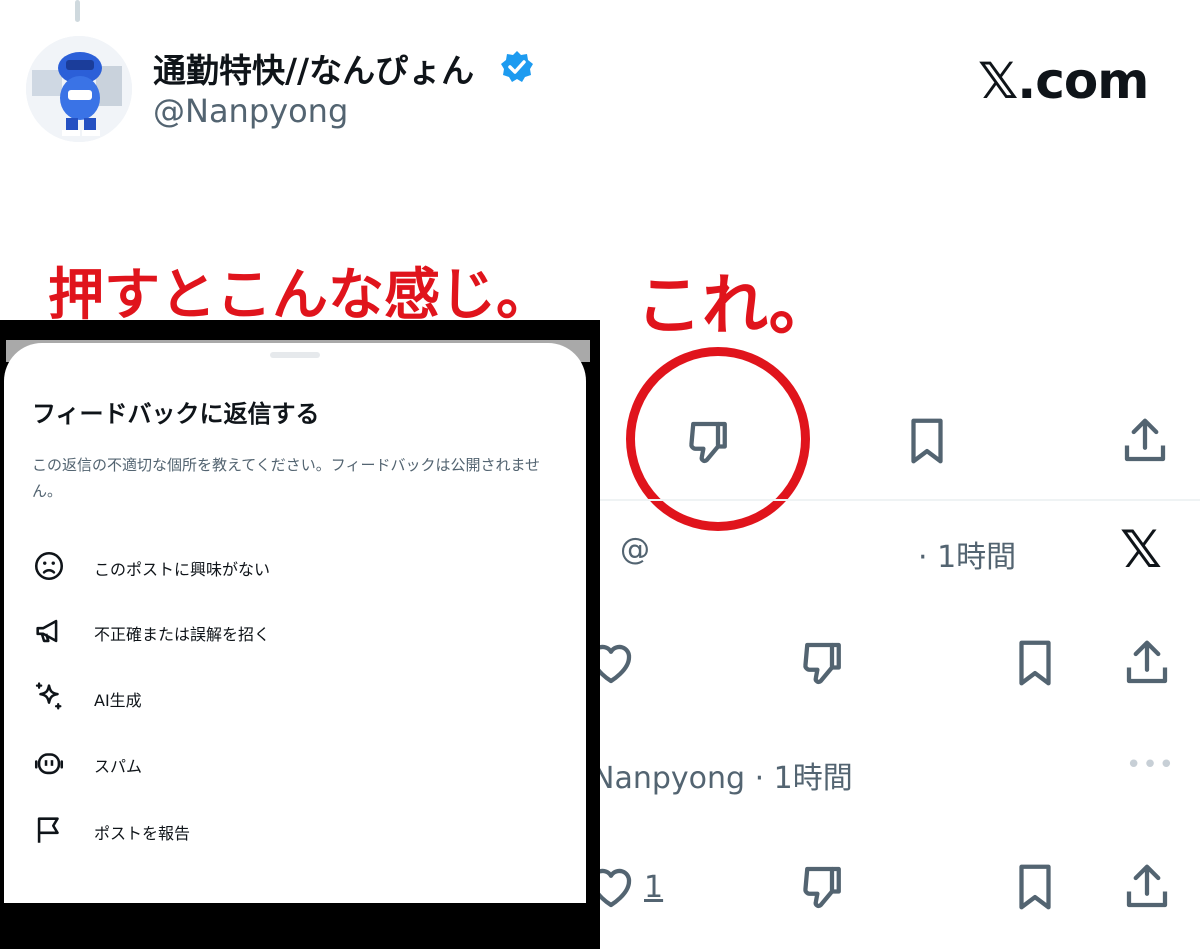 The image size is (1200, 949). I want to click on annotation-right-caption: これ。, so click(735, 305).